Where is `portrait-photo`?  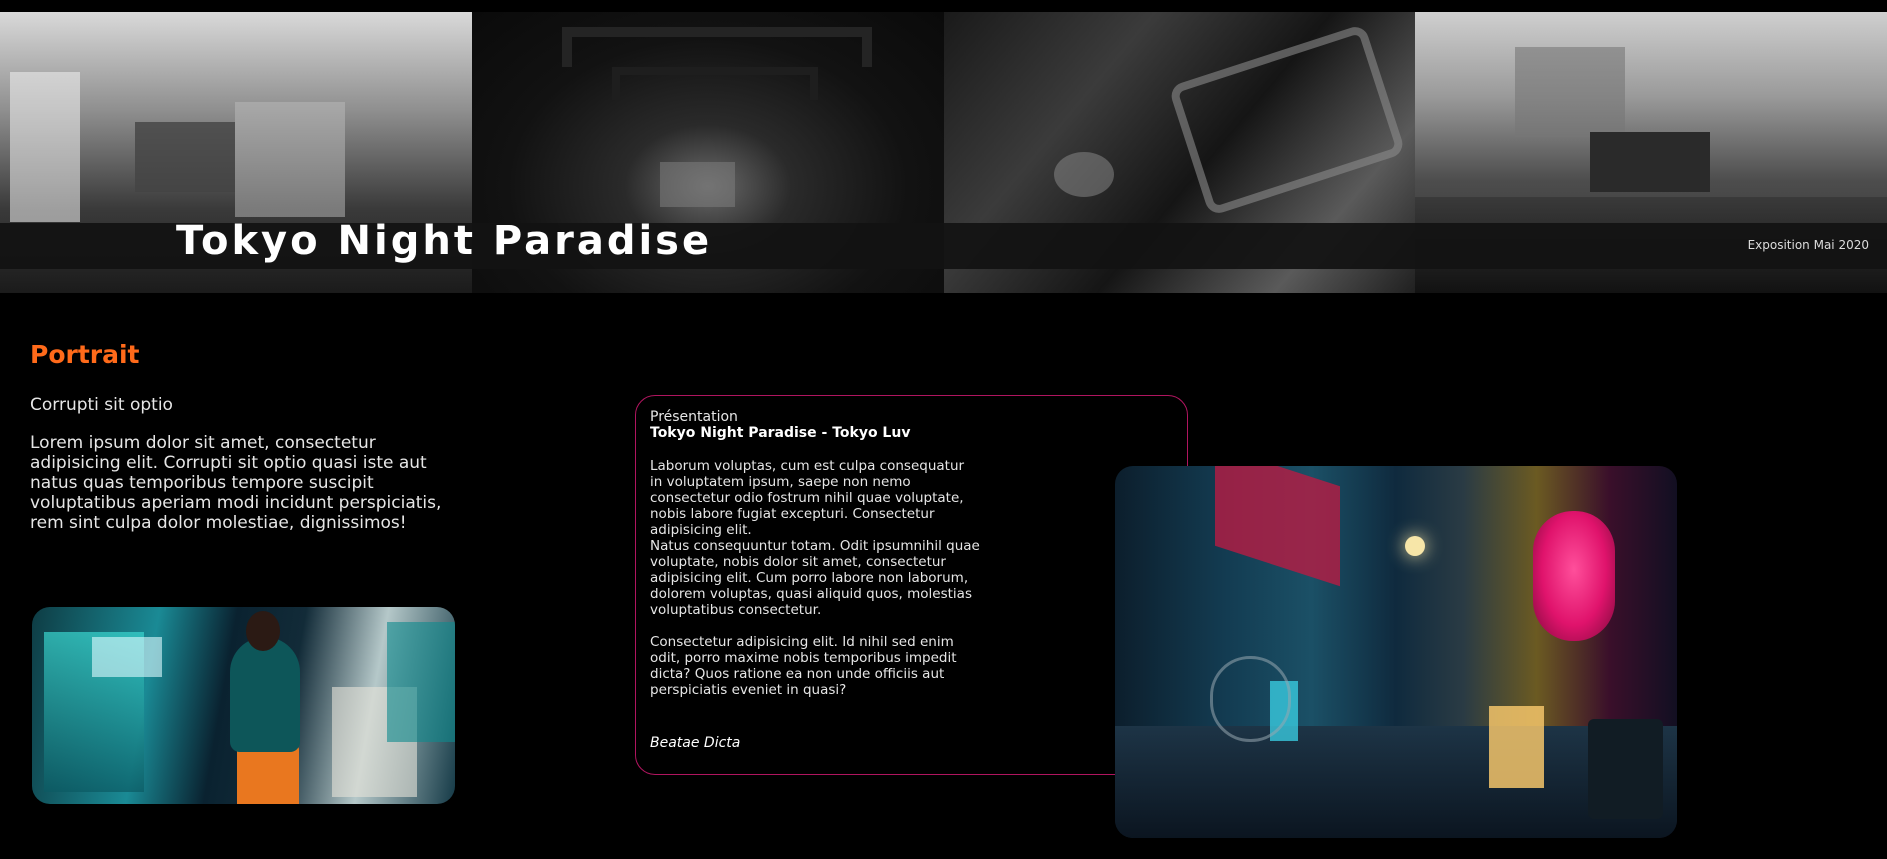
portrait-photo is located at coordinates (243, 705).